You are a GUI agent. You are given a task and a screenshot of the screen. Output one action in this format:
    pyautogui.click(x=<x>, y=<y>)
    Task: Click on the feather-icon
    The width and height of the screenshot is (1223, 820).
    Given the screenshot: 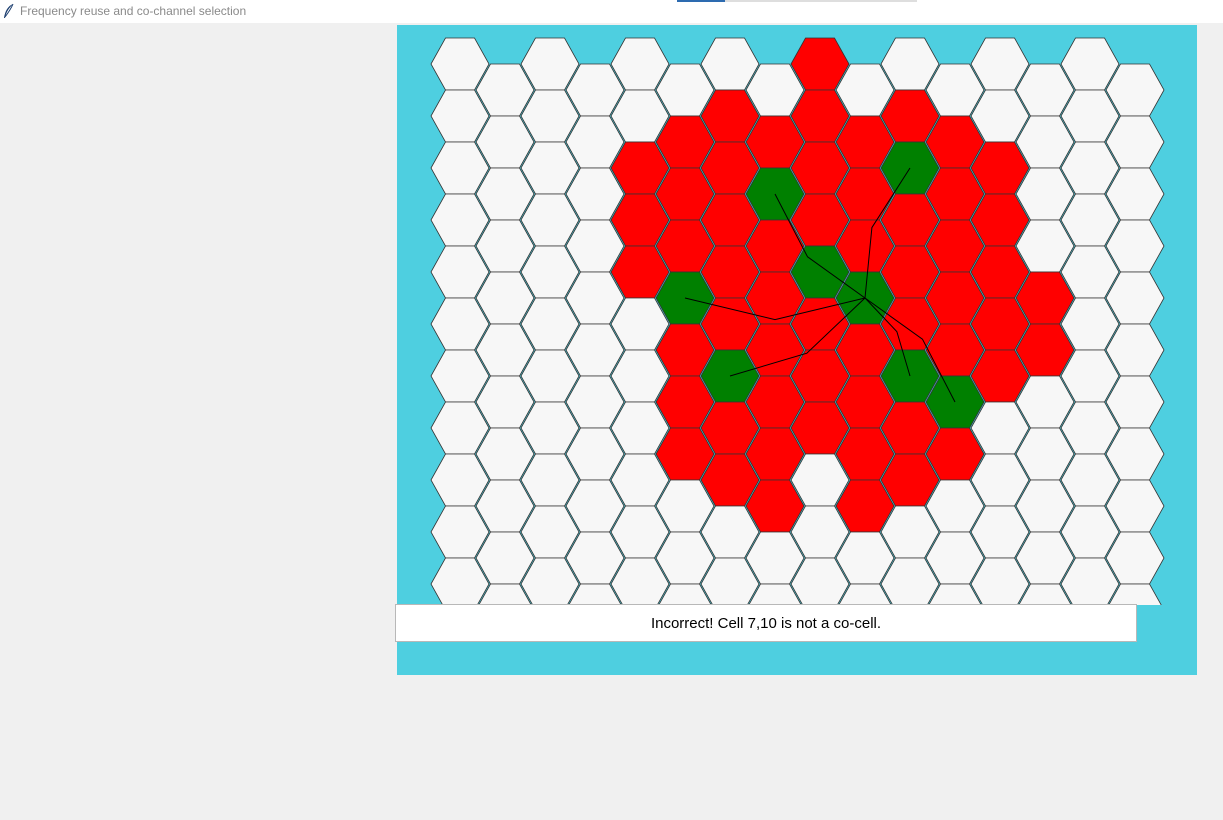 What is the action you would take?
    pyautogui.click(x=9, y=10)
    